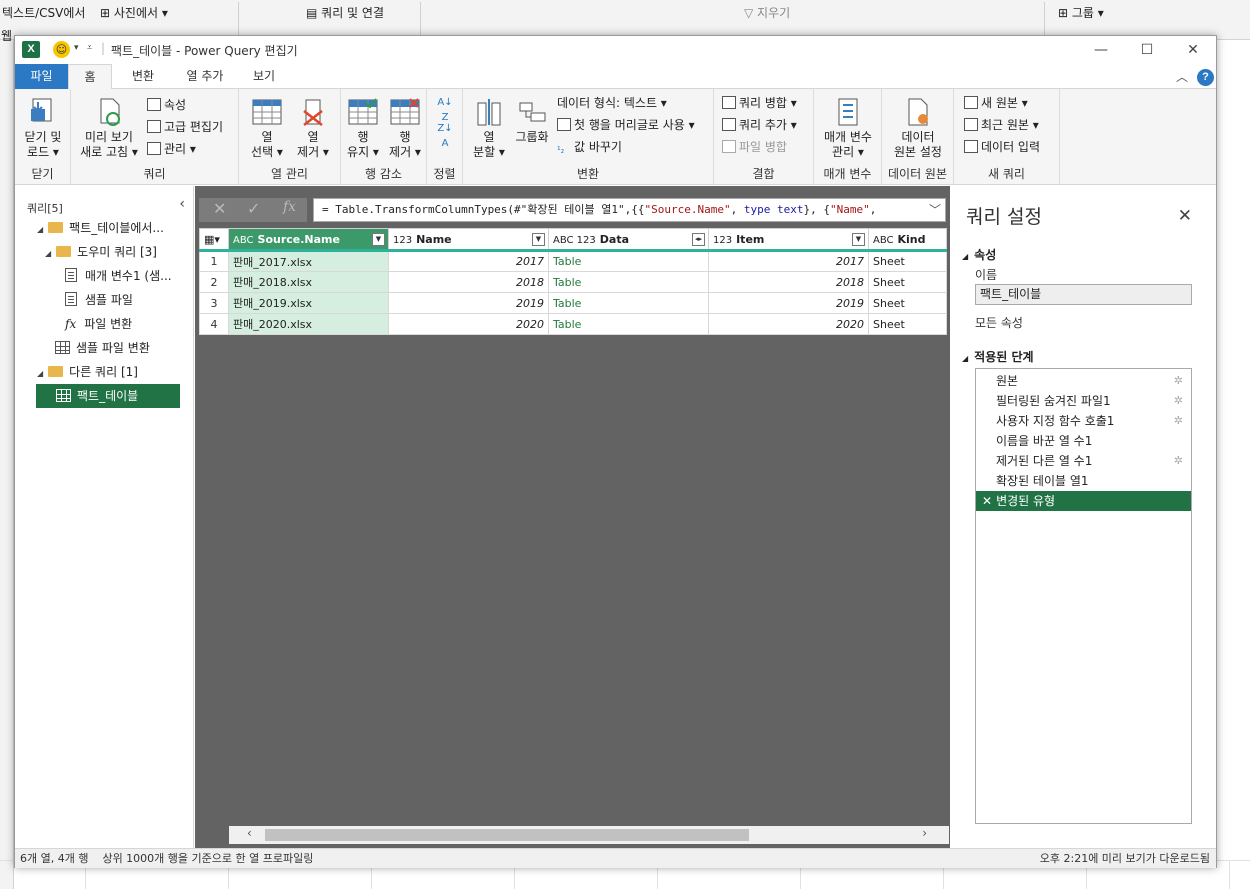  I want to click on nav-item-sample-file: 샘플 파일, so click(99, 300).